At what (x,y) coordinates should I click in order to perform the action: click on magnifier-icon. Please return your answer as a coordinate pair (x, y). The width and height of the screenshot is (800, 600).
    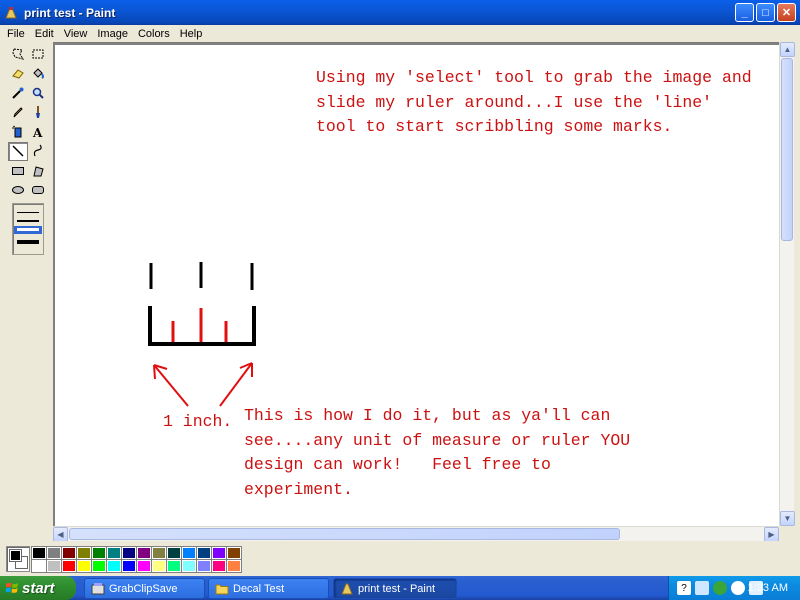
    Looking at the image, I should click on (38, 93).